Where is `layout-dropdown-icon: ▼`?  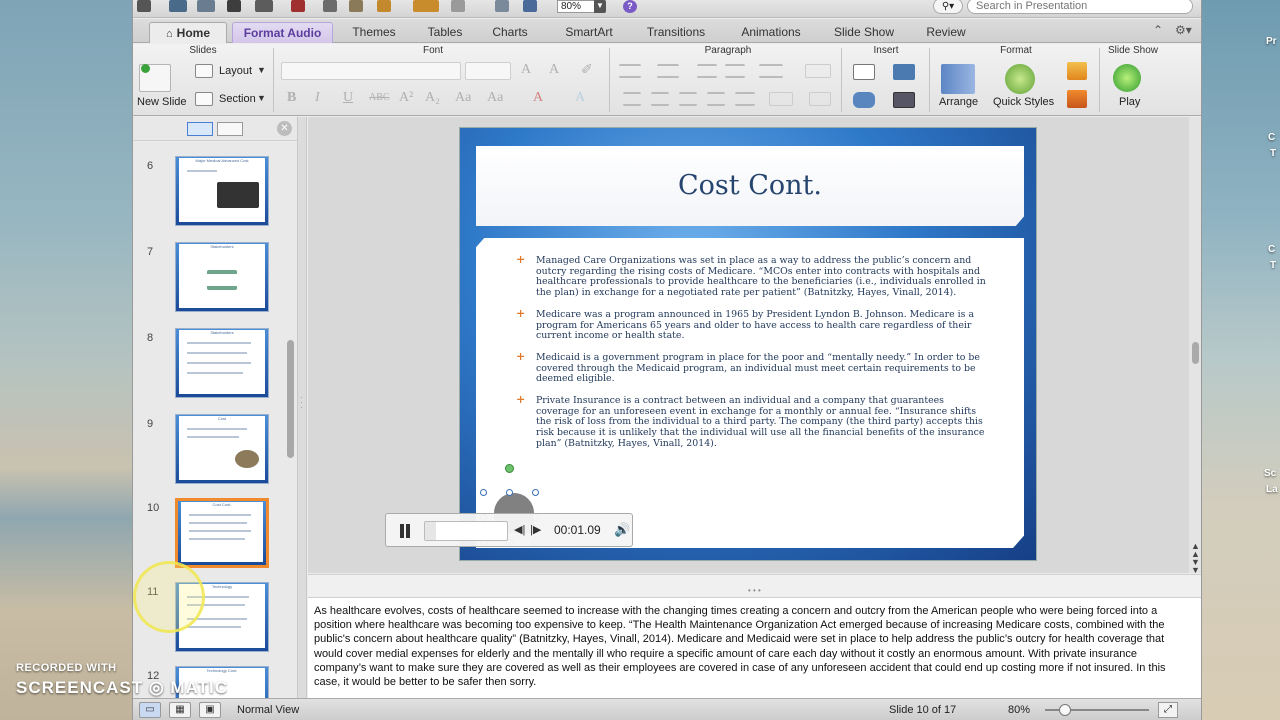
layout-dropdown-icon: ▼ is located at coordinates (261, 70).